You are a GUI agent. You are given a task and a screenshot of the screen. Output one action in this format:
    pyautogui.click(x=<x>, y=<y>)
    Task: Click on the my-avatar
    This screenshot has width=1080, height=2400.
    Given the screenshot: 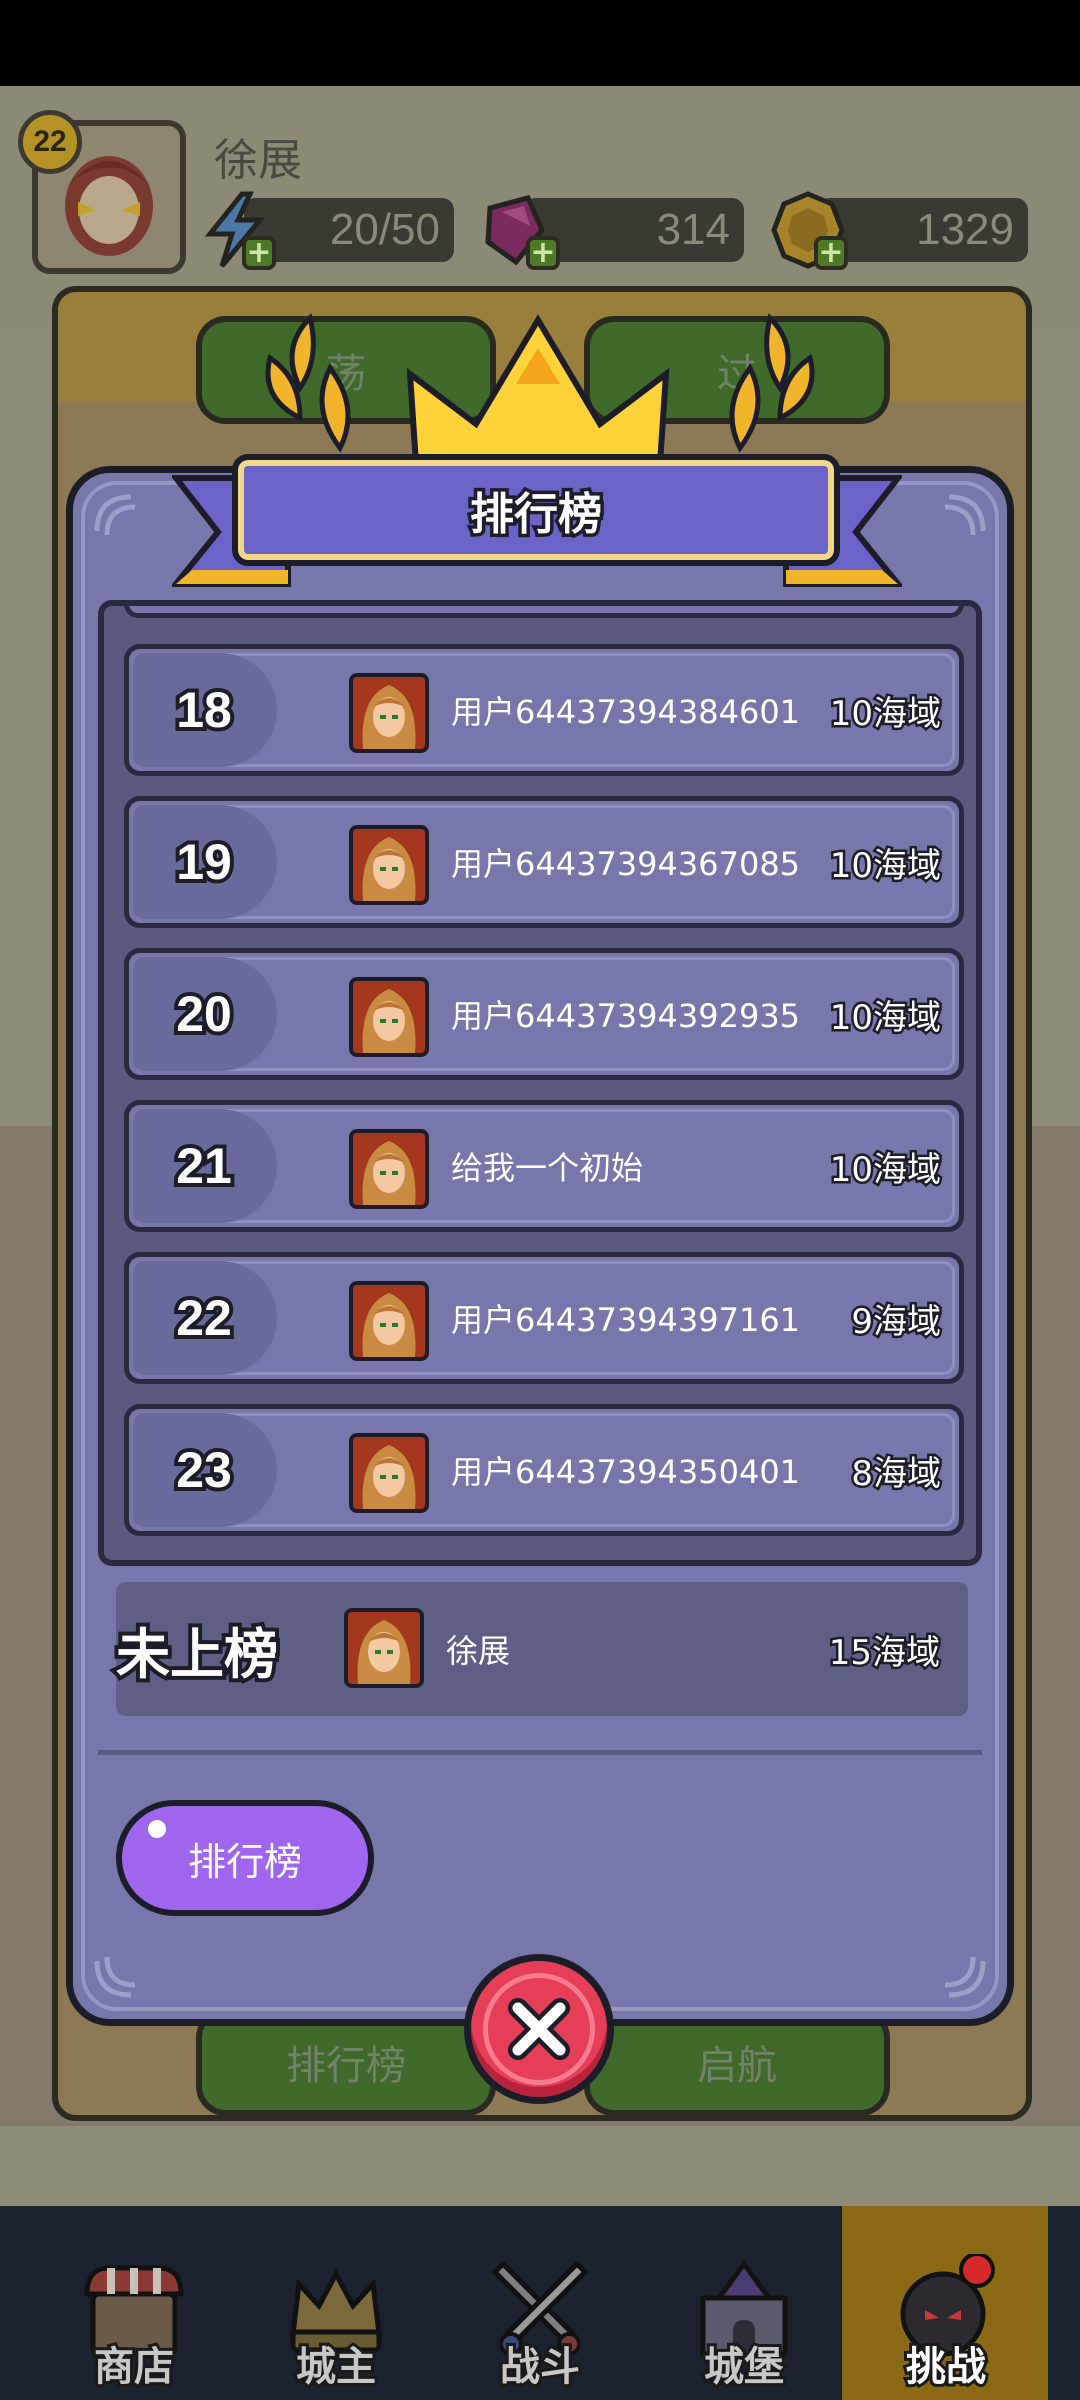 What is the action you would take?
    pyautogui.click(x=384, y=1648)
    